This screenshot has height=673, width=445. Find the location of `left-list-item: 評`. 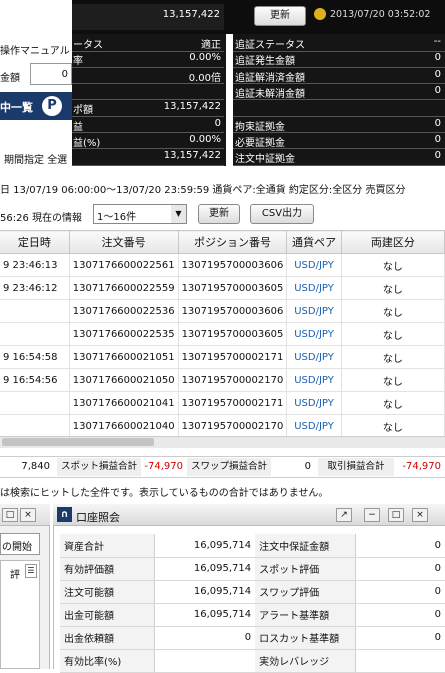

left-list-item: 評 is located at coordinates (17, 573).